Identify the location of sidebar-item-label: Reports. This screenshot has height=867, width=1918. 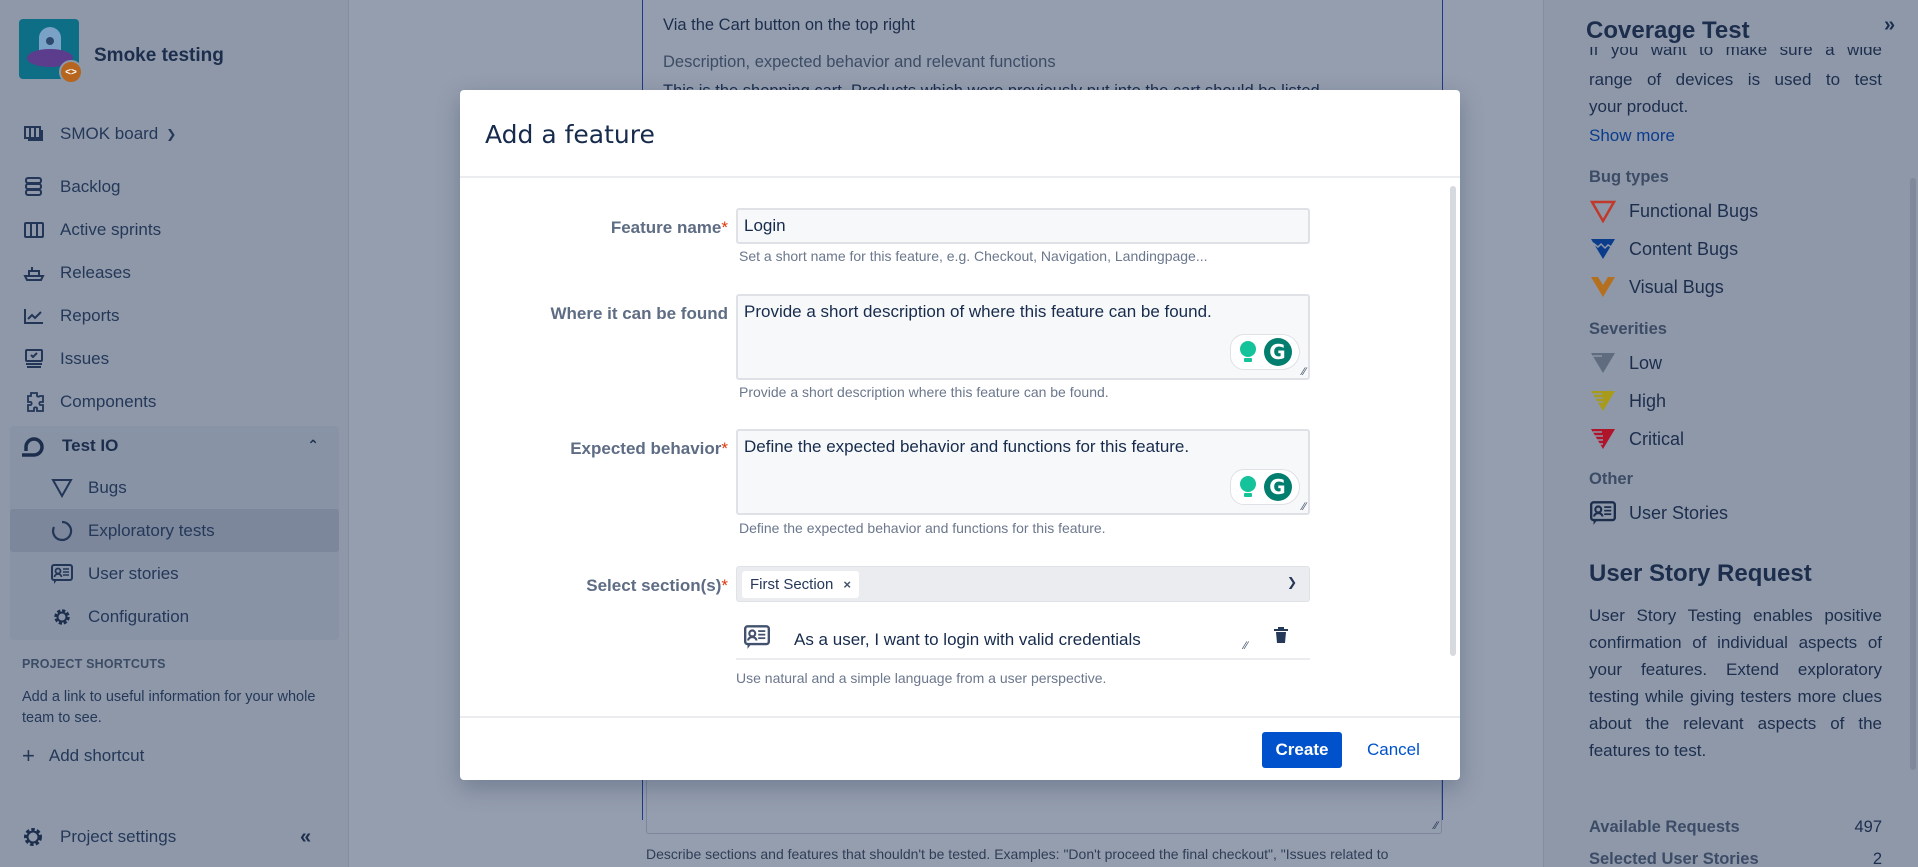
(90, 315).